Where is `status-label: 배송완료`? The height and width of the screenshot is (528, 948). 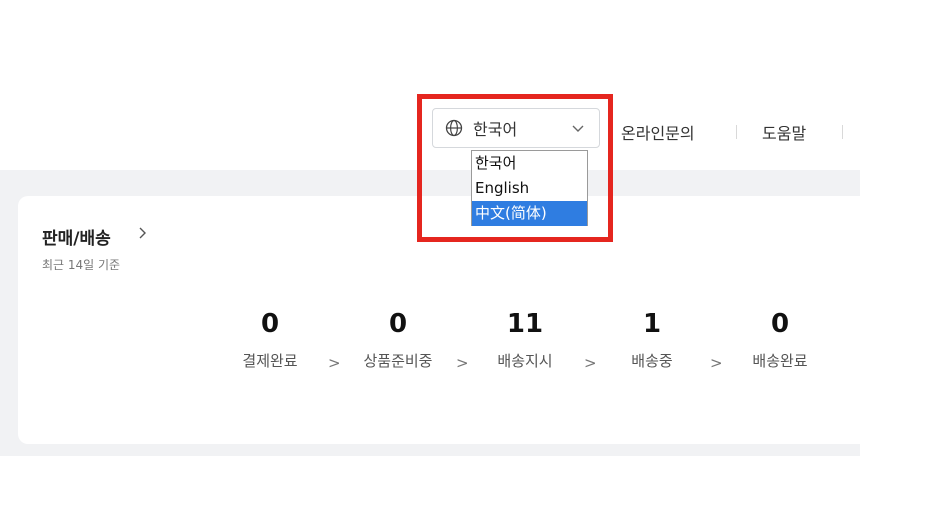
status-label: 배송완료 is located at coordinates (780, 361).